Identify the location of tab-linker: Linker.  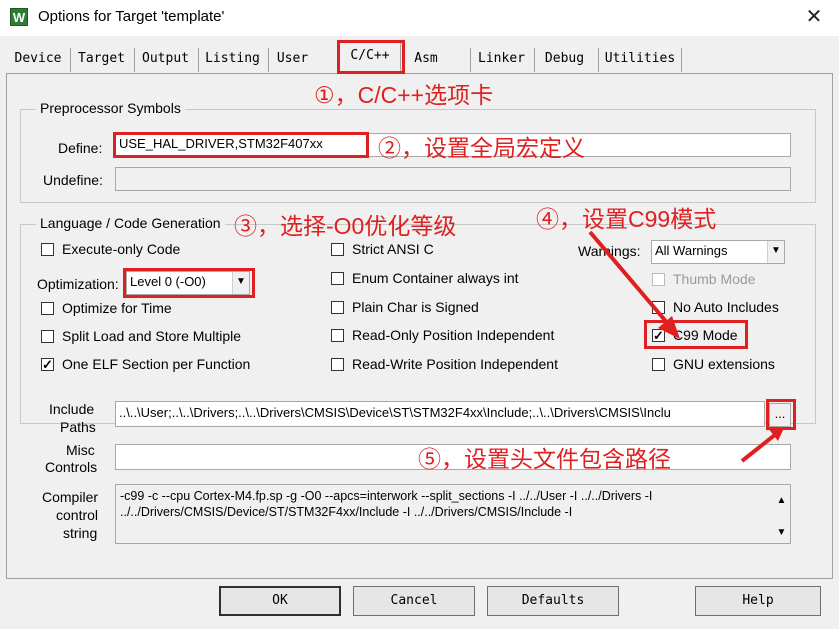
(501, 60).